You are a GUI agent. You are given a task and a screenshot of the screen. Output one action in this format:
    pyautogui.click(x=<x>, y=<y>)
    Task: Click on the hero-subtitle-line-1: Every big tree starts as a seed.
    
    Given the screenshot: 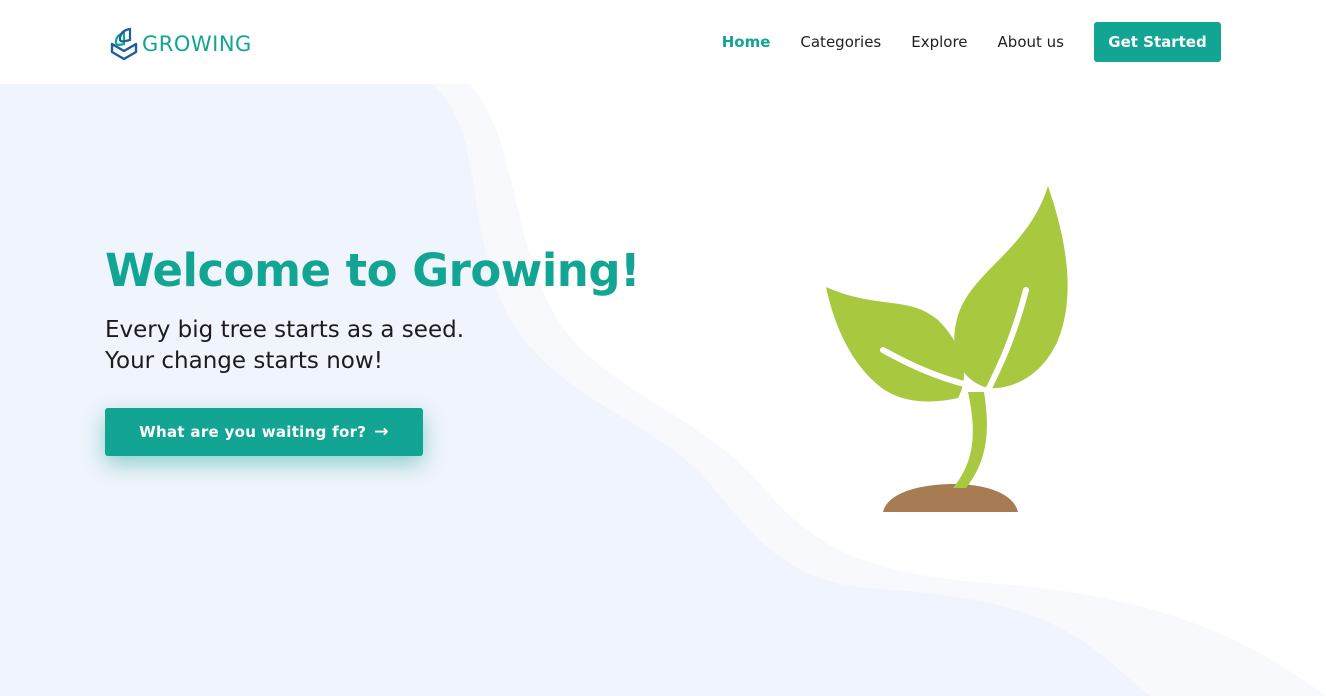 What is the action you would take?
    pyautogui.click(x=285, y=330)
    